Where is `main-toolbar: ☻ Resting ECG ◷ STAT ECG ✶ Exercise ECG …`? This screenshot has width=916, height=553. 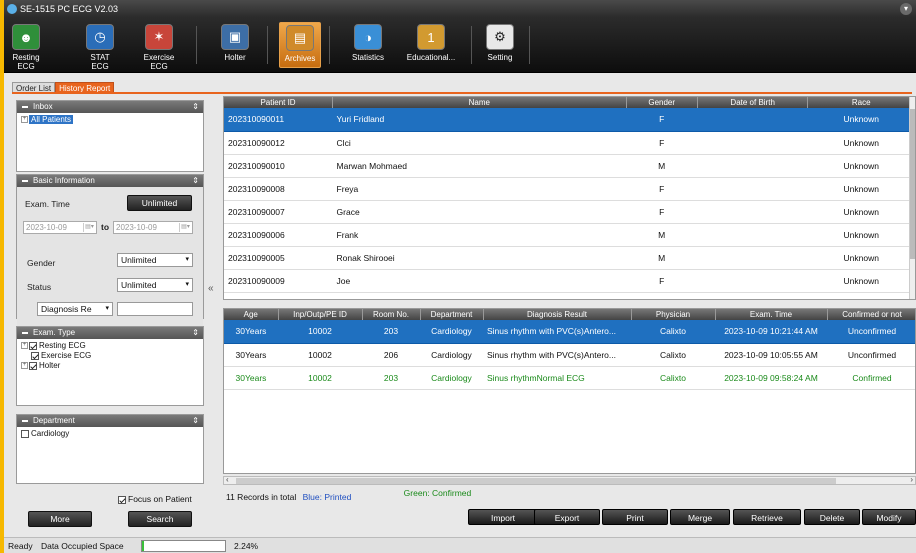 main-toolbar: ☻ Resting ECG ◷ STAT ECG ✶ Exercise ECG … is located at coordinates (460, 45).